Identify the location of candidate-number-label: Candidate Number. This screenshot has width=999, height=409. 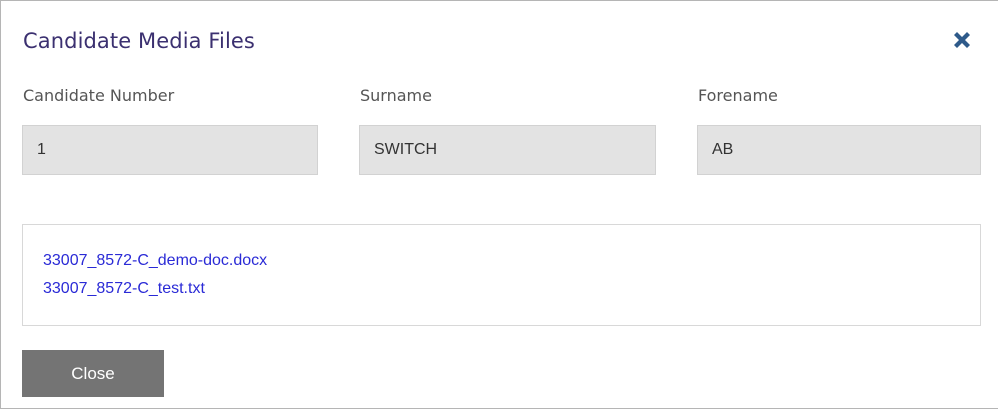
(99, 95).